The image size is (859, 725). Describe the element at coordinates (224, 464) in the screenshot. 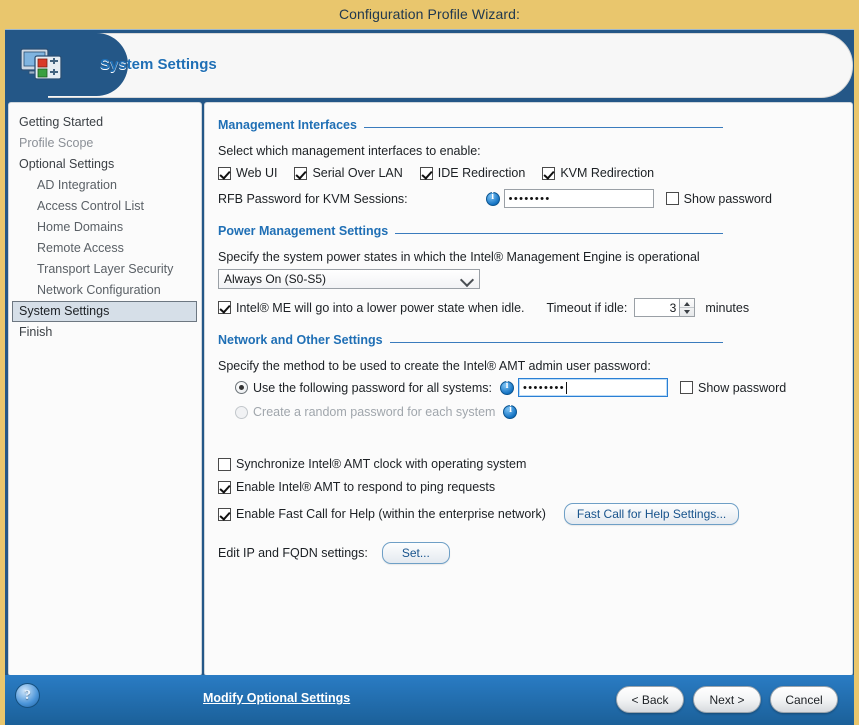

I see `checkbox-sync-amt-clock` at that location.